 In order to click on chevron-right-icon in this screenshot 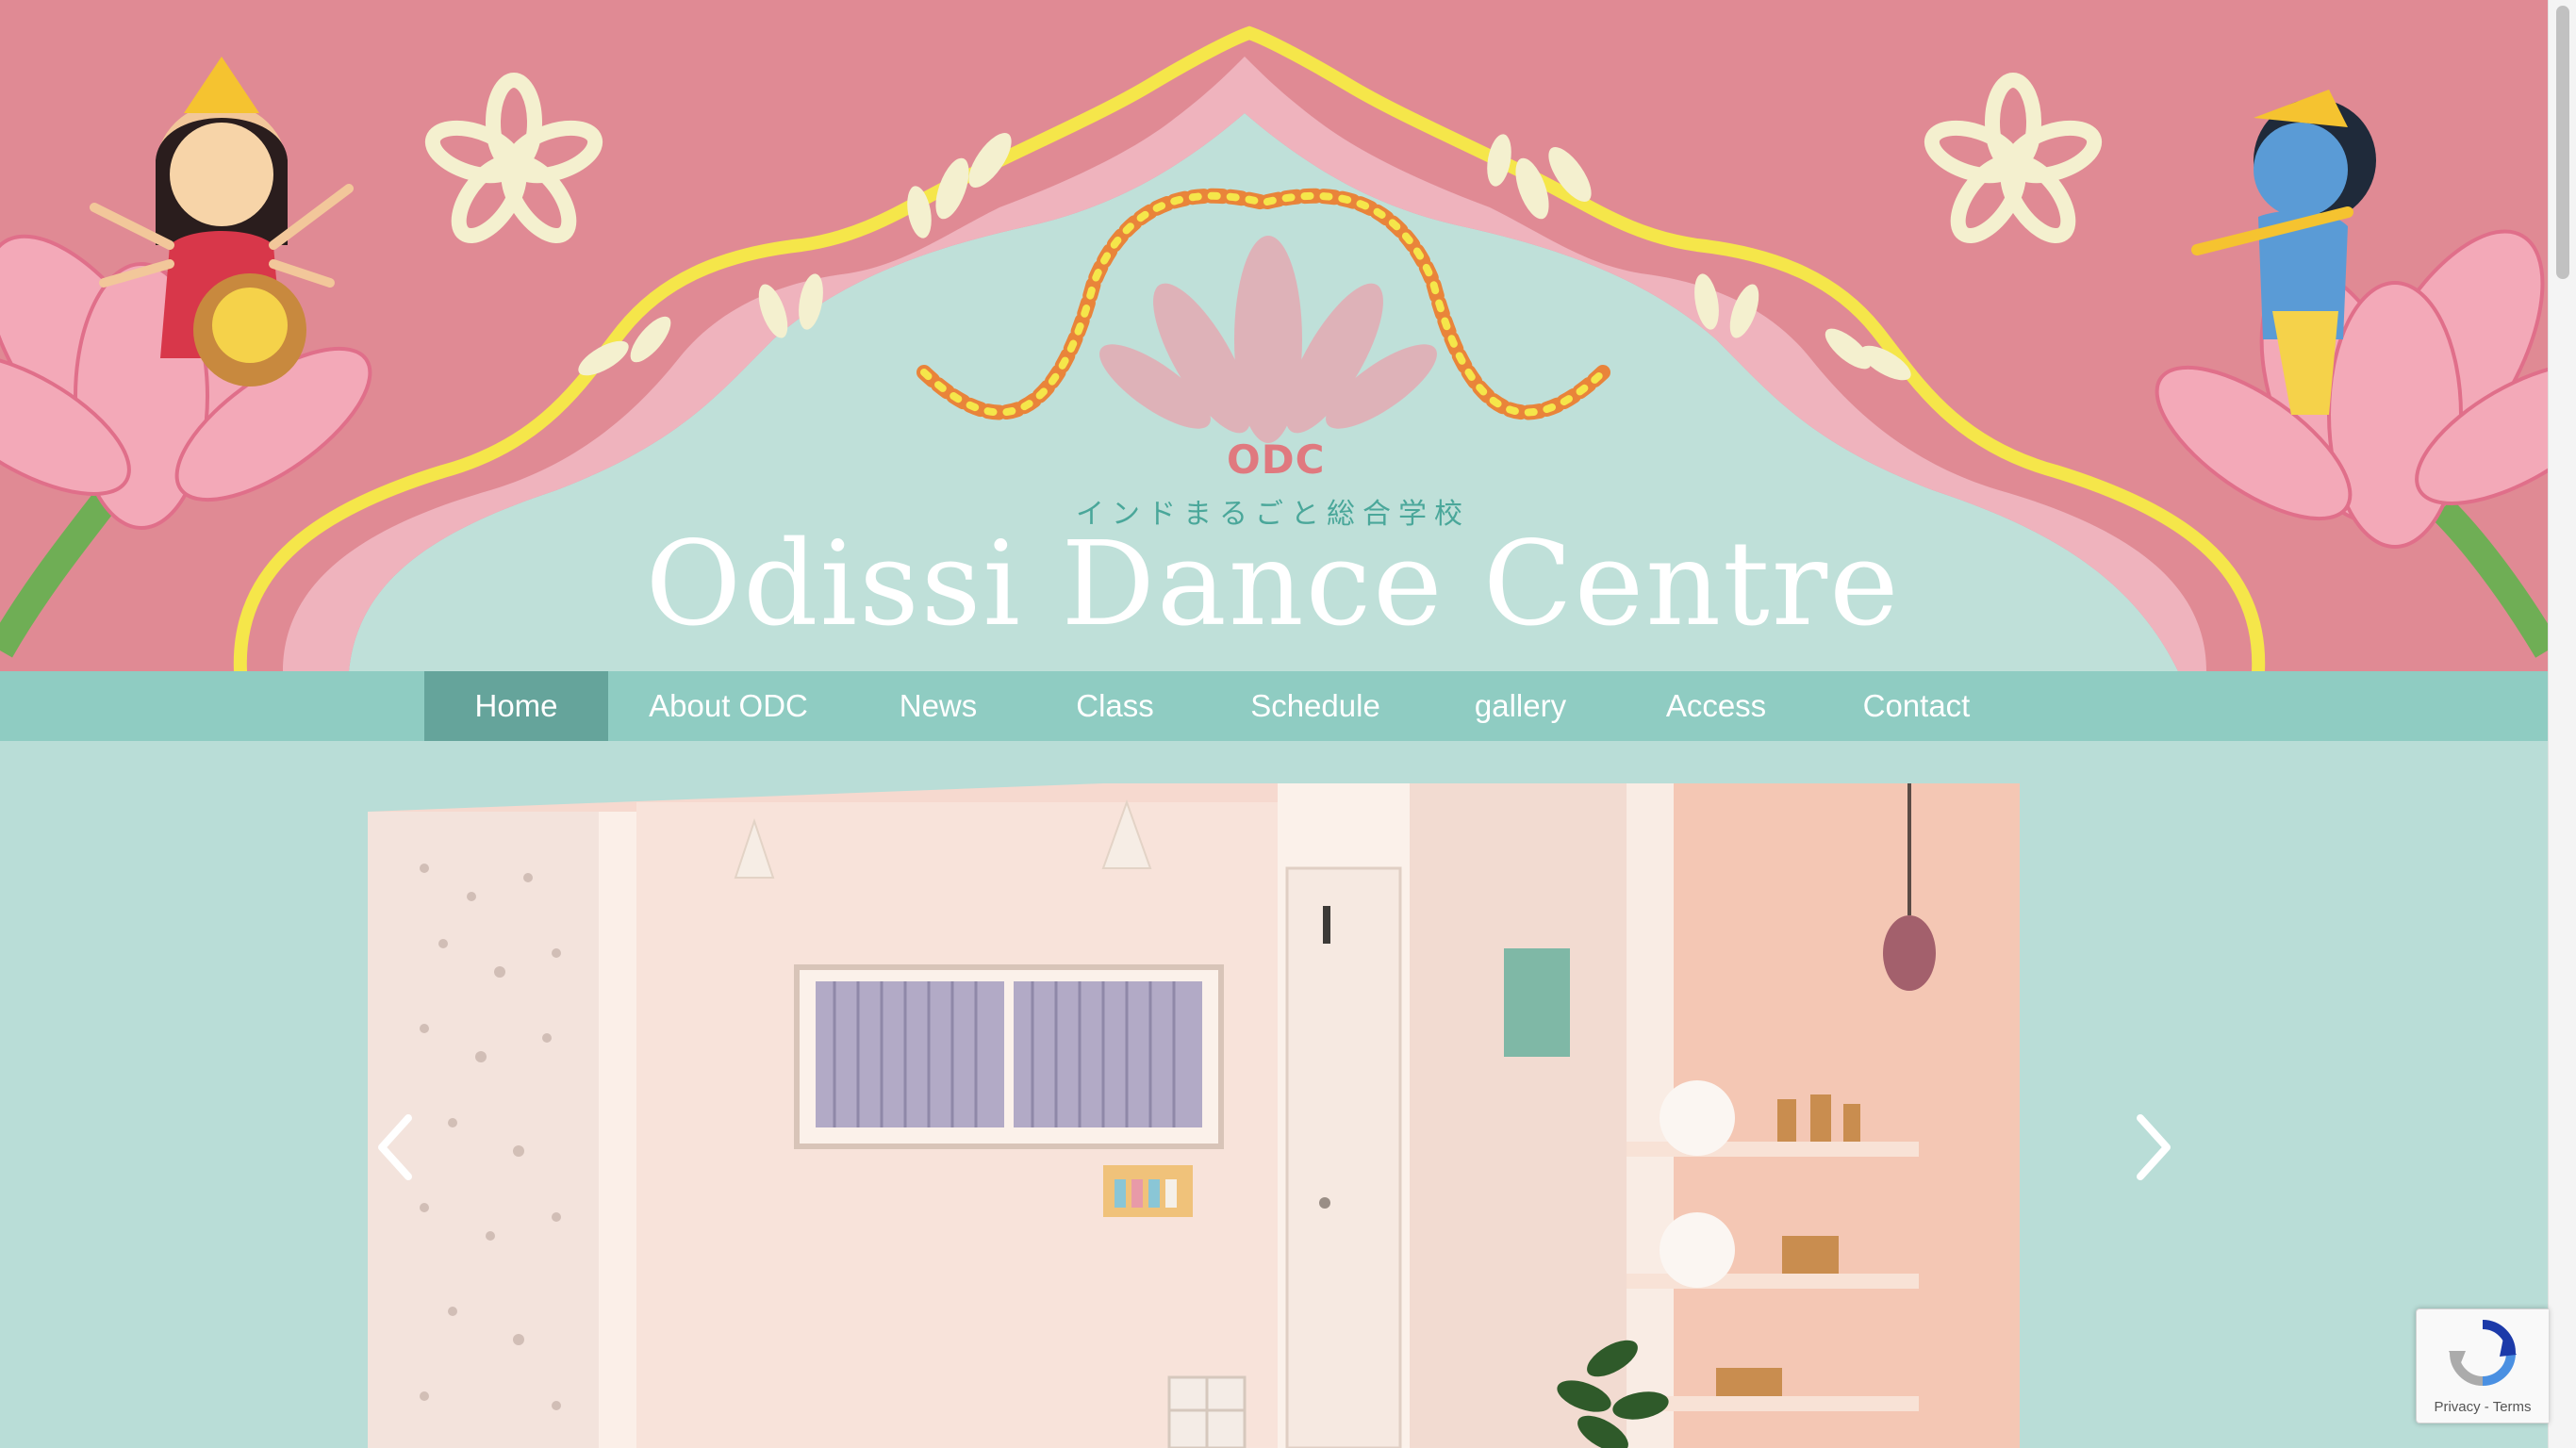, I will do `click(2154, 1147)`.